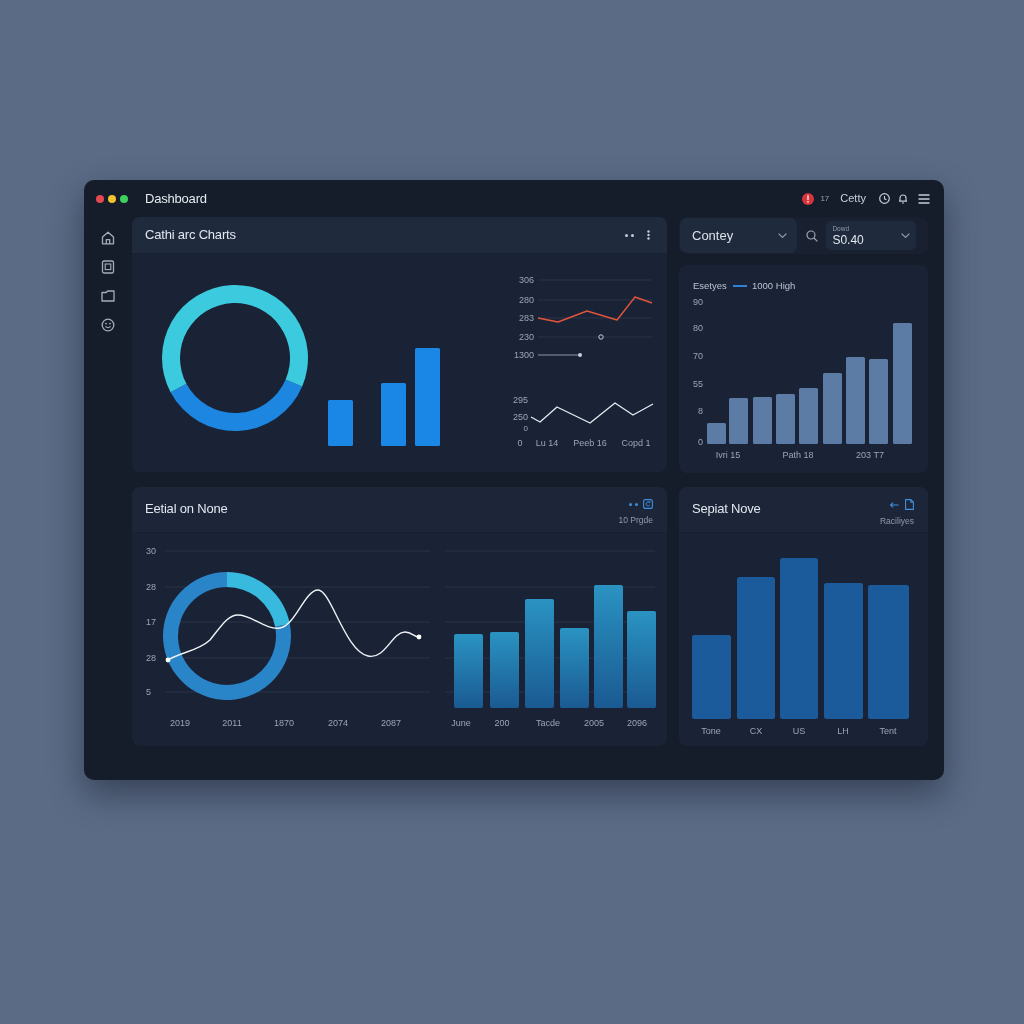 Image resolution: width=1024 pixels, height=1024 pixels. Describe the element at coordinates (648, 504) in the screenshot. I see `refresh-icon` at that location.